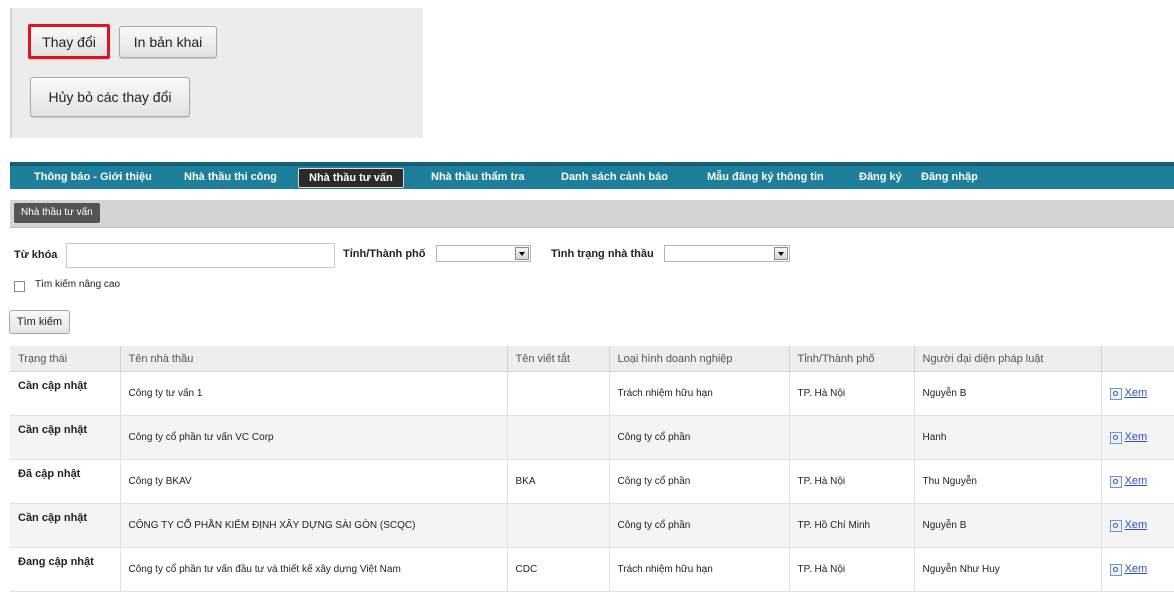 The width and height of the screenshot is (1174, 592). Describe the element at coordinates (1008, 359) in the screenshot. I see `col-header-legal-rep: Người đại diện pháp luật` at that location.